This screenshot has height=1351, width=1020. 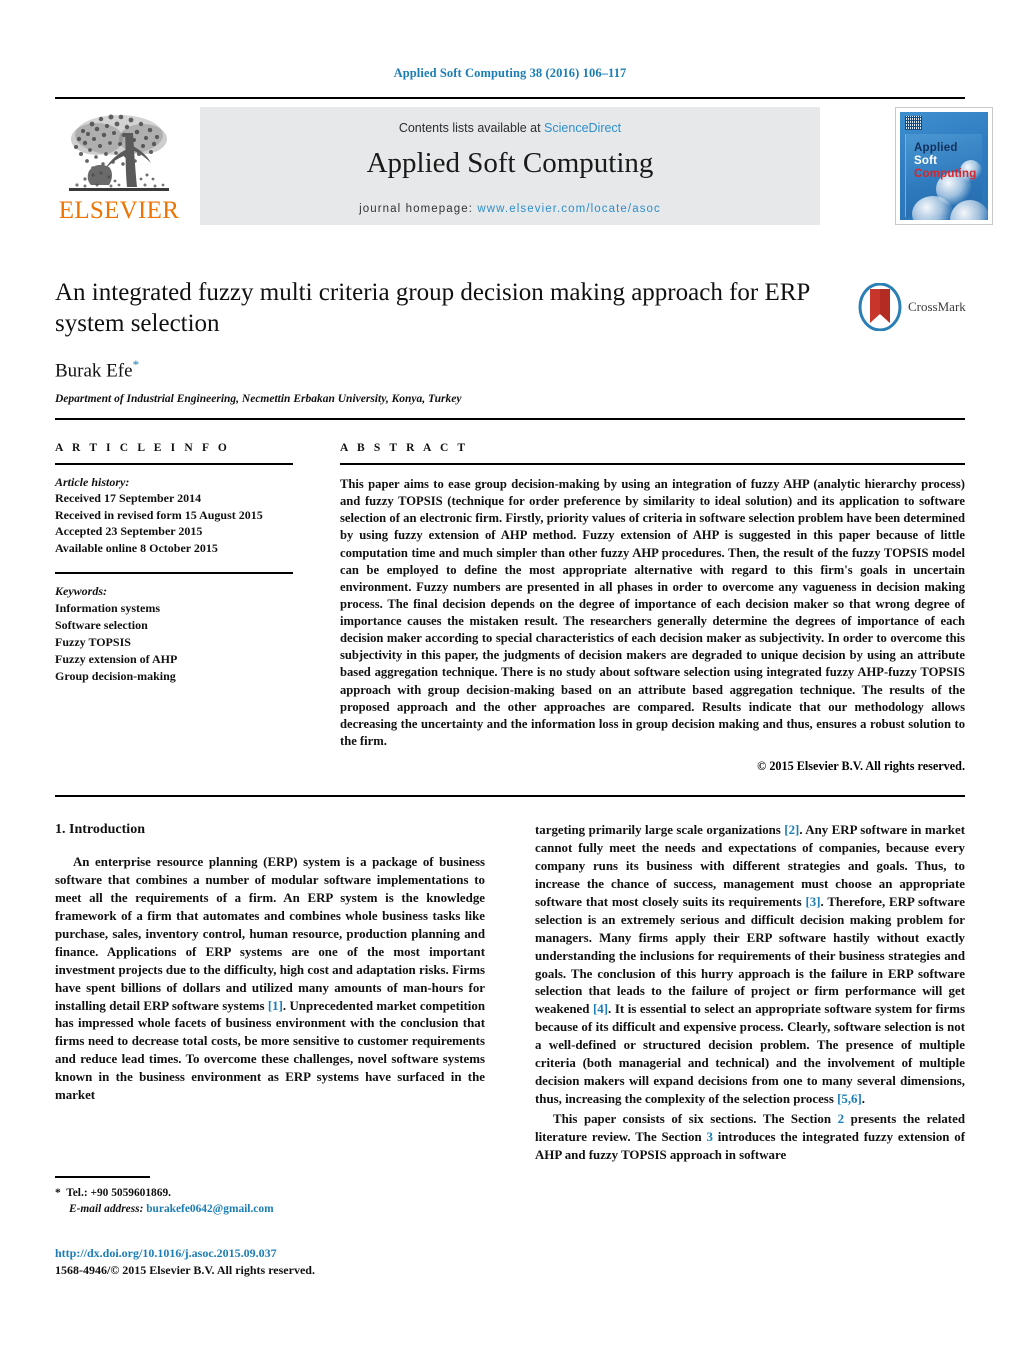 I want to click on homepage-link: www.elsevier.com/locate/asoc, so click(x=569, y=209).